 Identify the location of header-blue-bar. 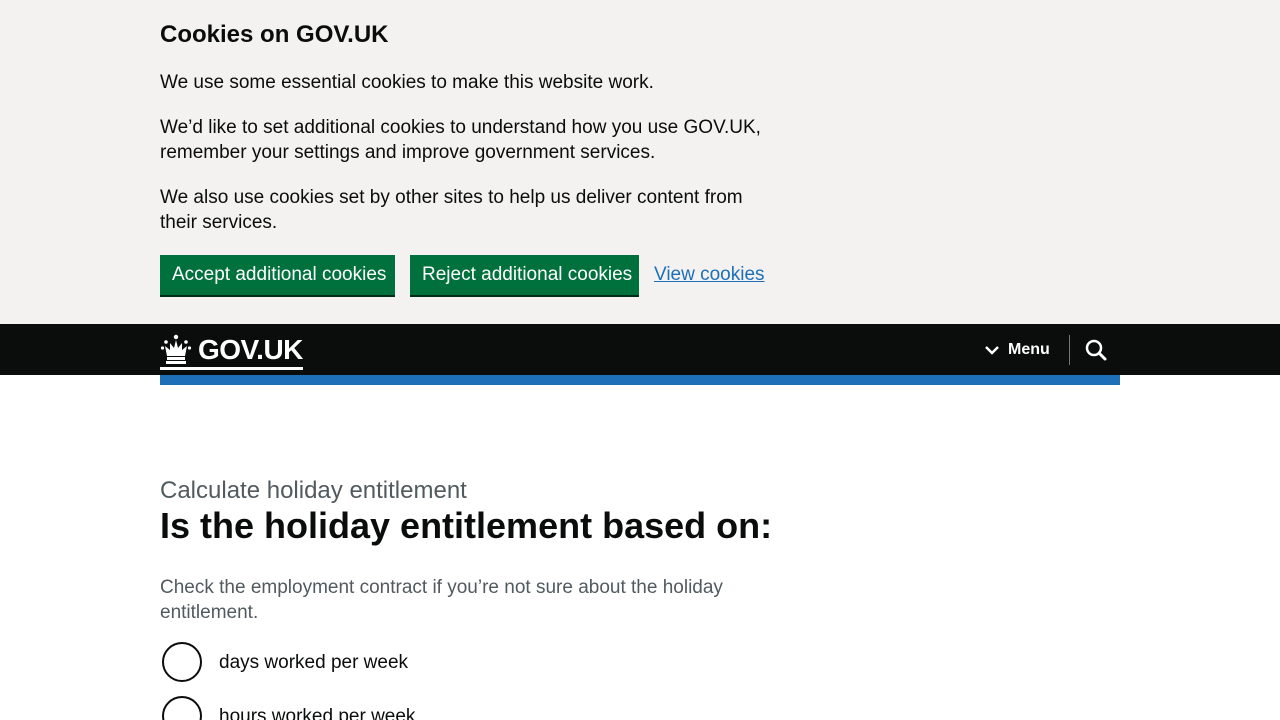
(640, 380).